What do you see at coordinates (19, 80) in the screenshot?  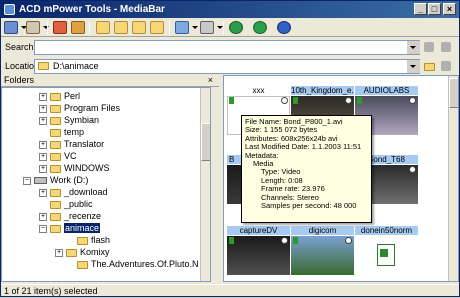 I see `folders-title: Folders` at bounding box center [19, 80].